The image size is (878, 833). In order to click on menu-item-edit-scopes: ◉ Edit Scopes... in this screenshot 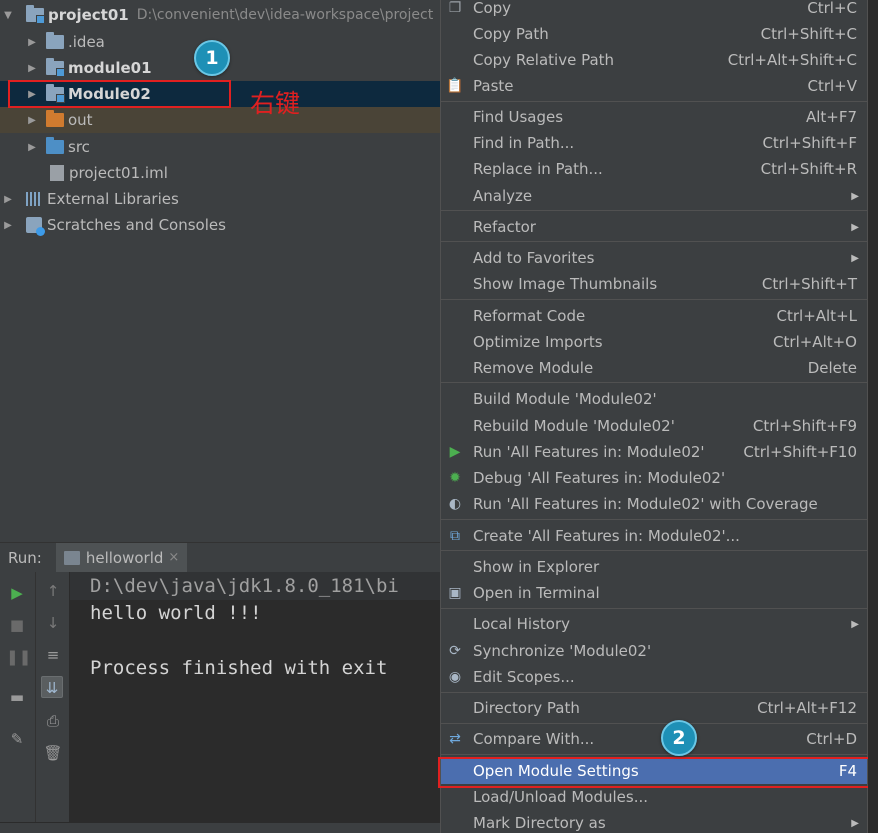, I will do `click(654, 677)`.